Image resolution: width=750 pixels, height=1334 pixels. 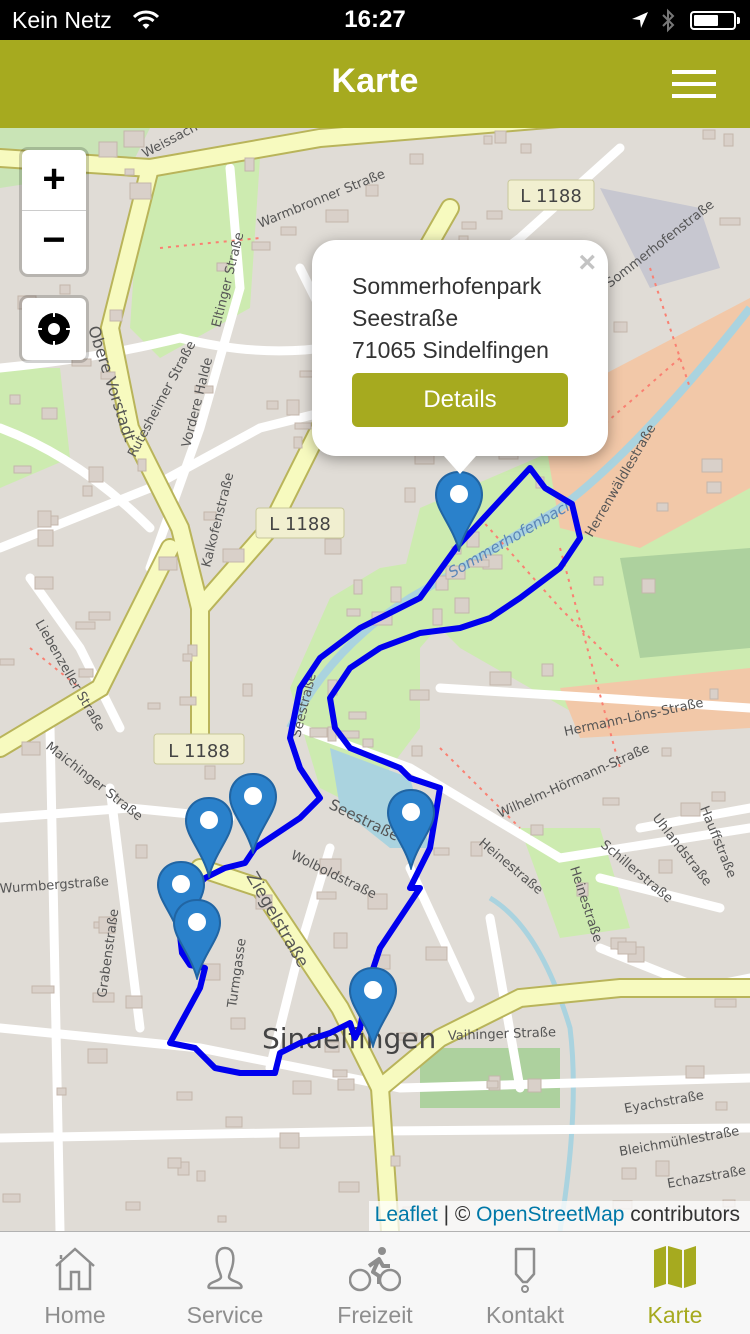 What do you see at coordinates (75, 1269) in the screenshot?
I see `home-icon` at bounding box center [75, 1269].